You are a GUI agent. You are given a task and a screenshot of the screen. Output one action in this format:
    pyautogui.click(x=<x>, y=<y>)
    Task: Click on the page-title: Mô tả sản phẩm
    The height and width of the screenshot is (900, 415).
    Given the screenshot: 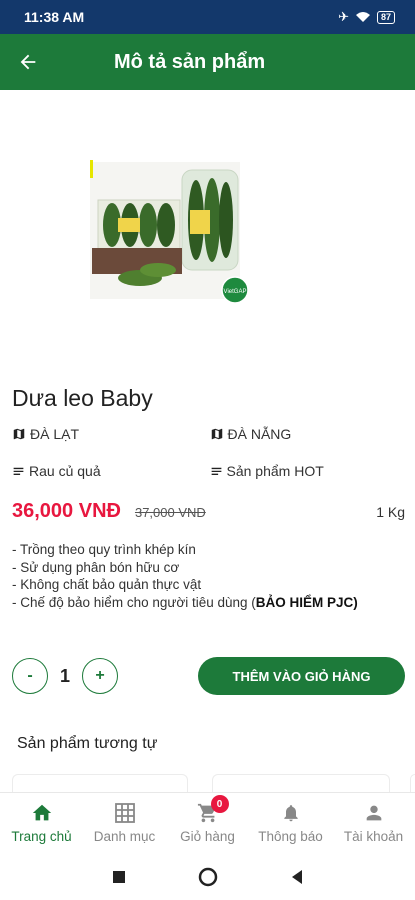 What is the action you would take?
    pyautogui.click(x=190, y=61)
    